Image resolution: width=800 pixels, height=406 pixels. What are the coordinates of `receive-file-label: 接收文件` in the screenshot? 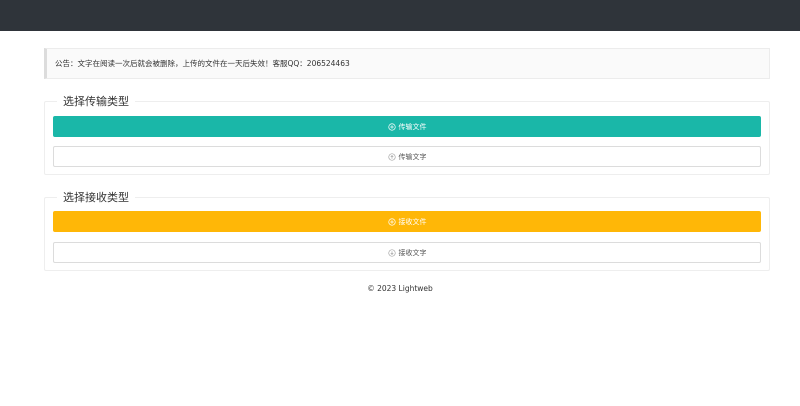 It's located at (412, 221).